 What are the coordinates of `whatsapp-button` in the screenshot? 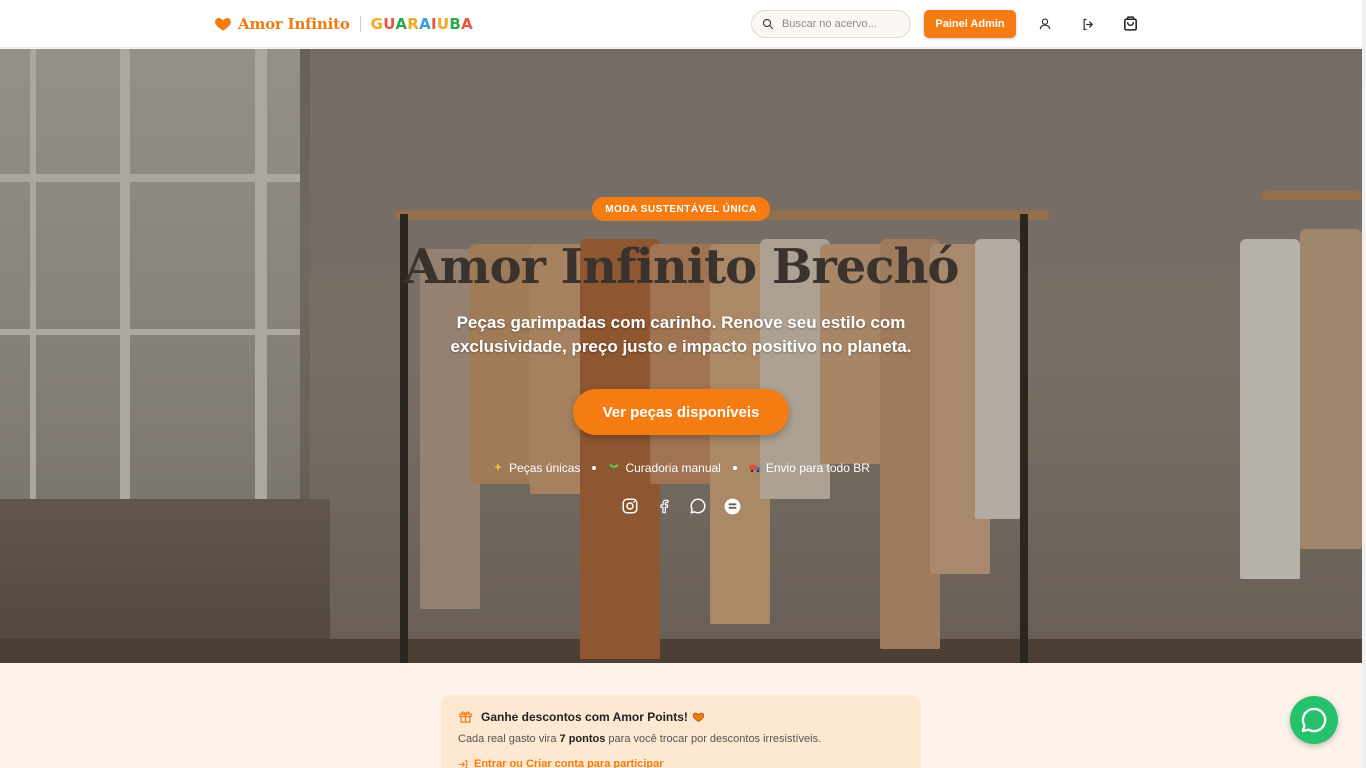 It's located at (1314, 720).